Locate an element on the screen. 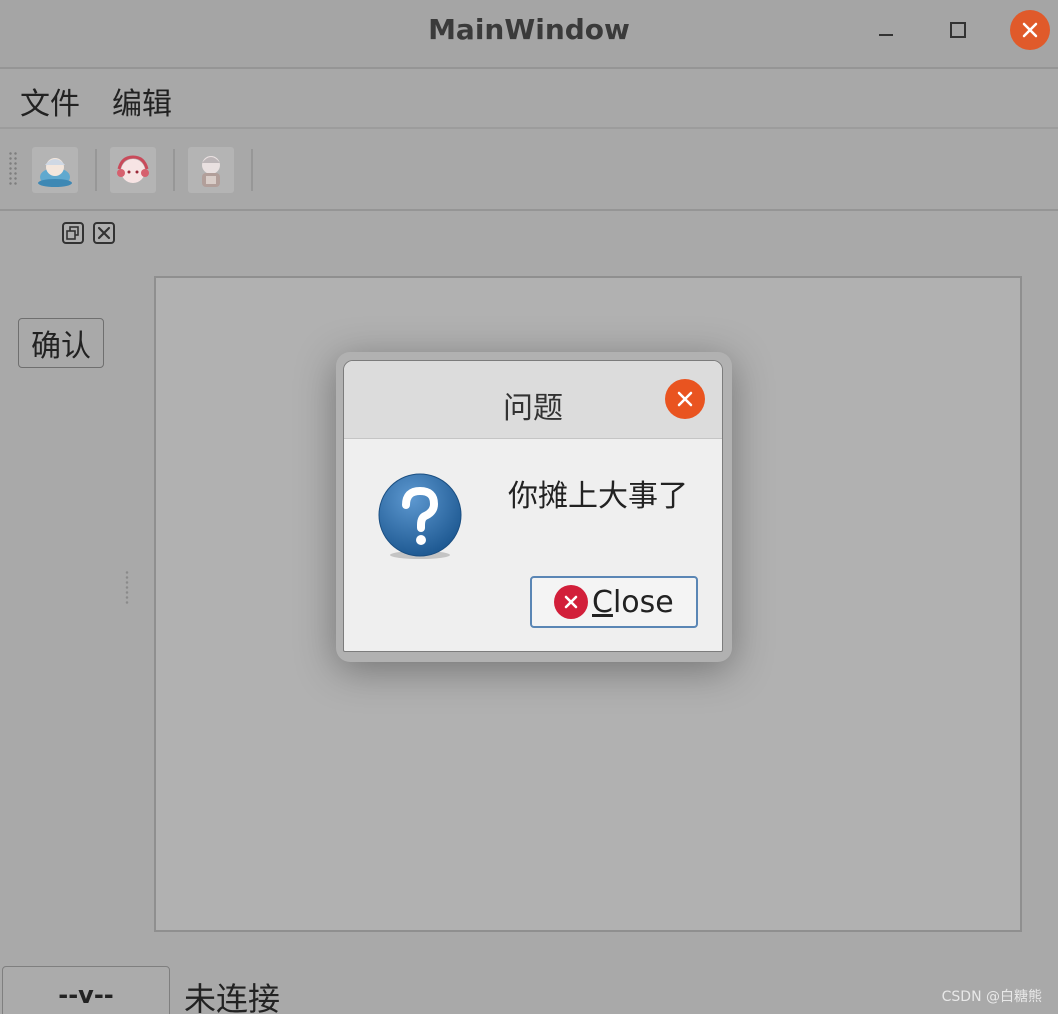 Image resolution: width=1058 pixels, height=1014 pixels. maximize-button is located at coordinates (958, 30).